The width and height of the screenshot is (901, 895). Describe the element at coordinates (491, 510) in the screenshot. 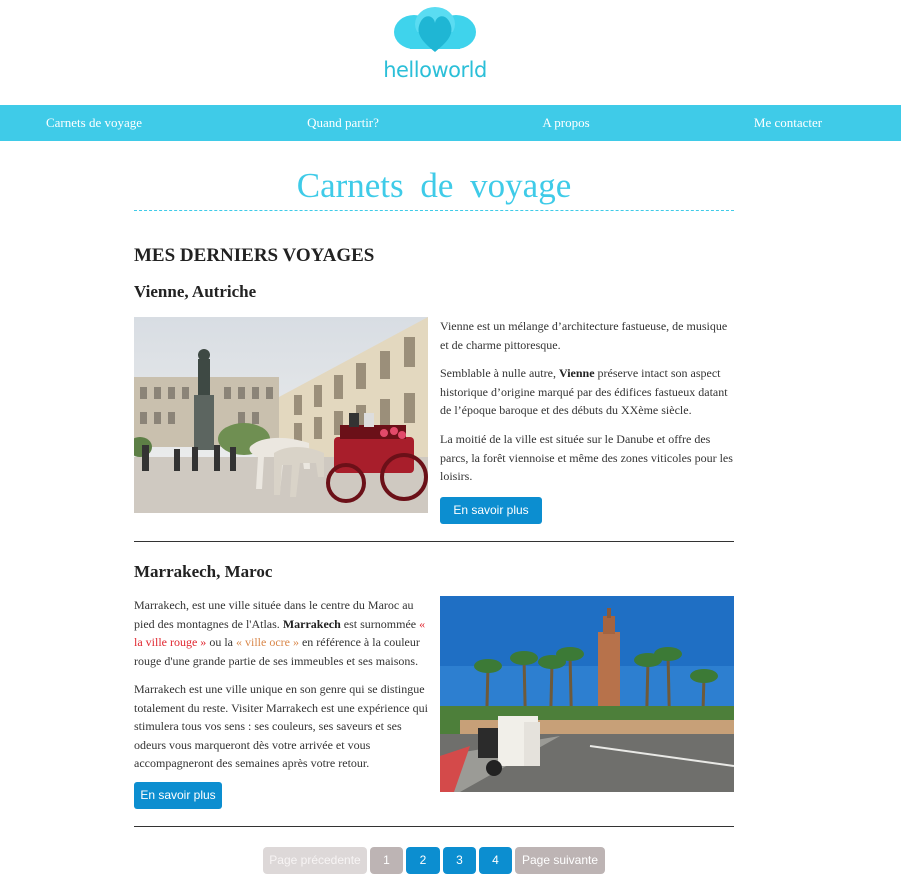

I see `vienne-read-more-button: En savoir plus` at that location.